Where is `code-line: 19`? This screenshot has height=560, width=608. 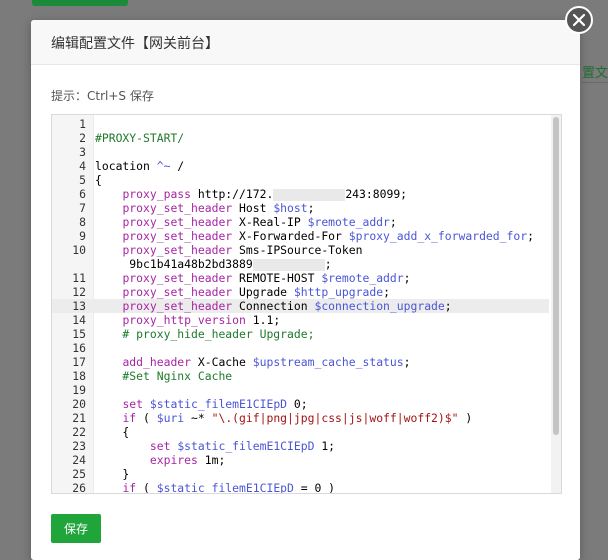
code-line: 19 is located at coordinates (300, 390).